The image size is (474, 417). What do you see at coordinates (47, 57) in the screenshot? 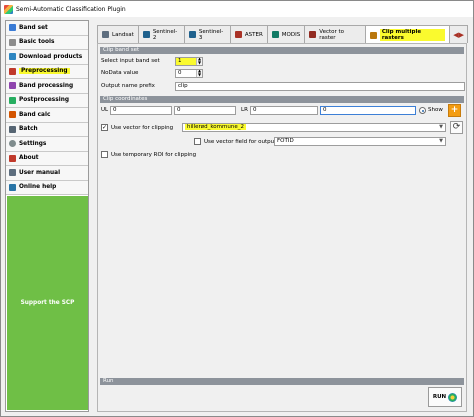
I see `sidebar-item-download-products: Download products` at bounding box center [47, 57].